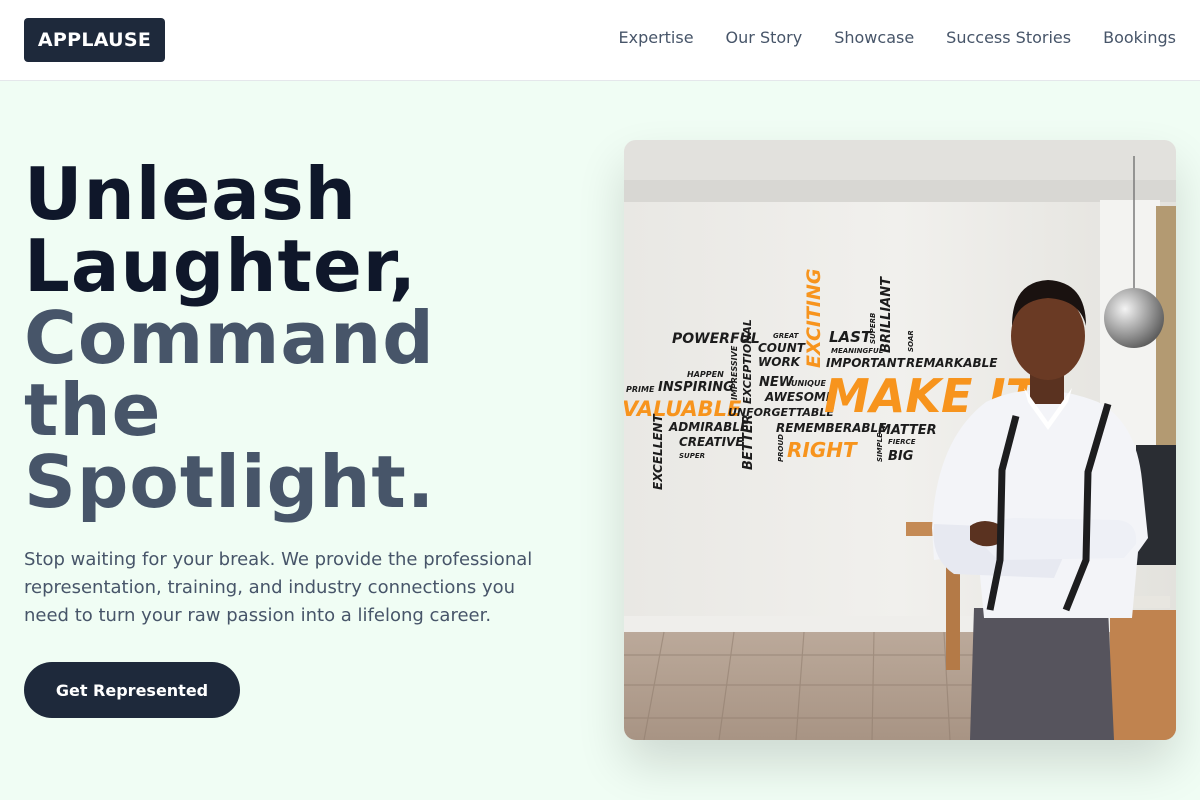  What do you see at coordinates (857, 351) in the screenshot?
I see `word-meaningful: MEANINGFUL` at bounding box center [857, 351].